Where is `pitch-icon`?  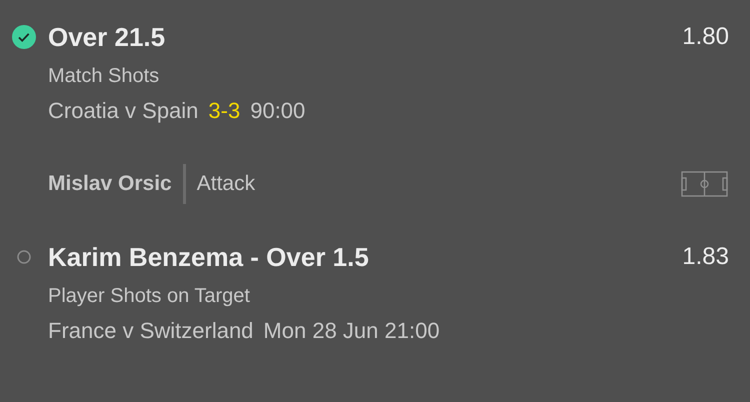
pitch-icon is located at coordinates (704, 184).